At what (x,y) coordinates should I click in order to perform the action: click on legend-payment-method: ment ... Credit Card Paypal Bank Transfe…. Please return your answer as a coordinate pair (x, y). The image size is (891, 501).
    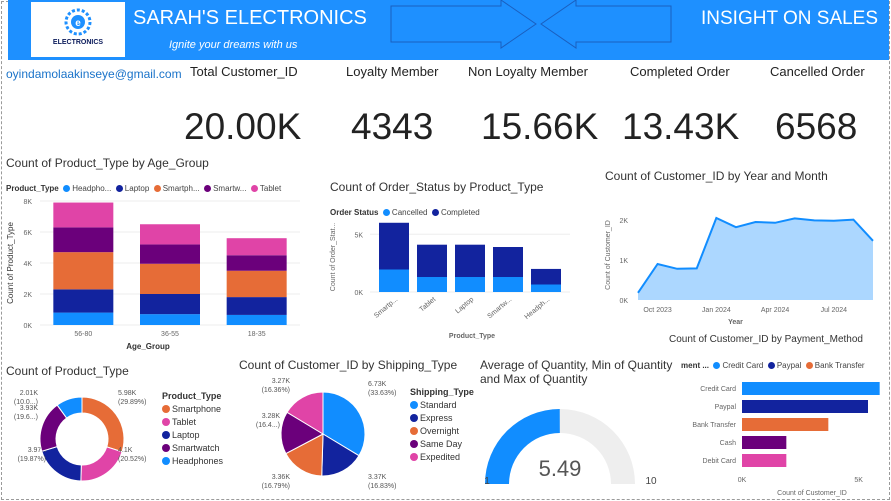
    Looking at the image, I should click on (773, 364).